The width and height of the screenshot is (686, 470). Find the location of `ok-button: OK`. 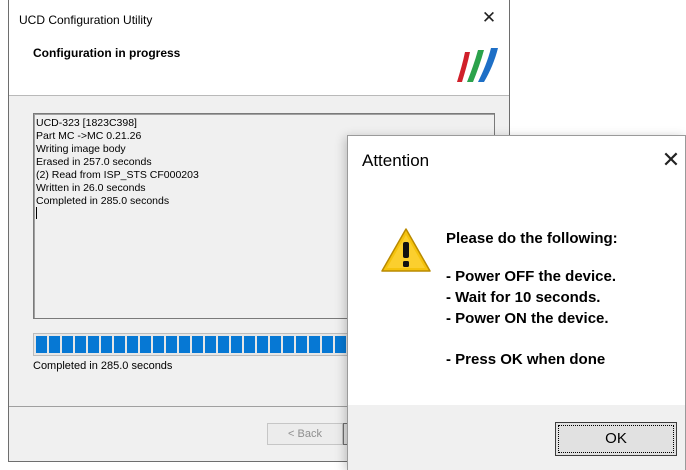

ok-button: OK is located at coordinates (616, 439).